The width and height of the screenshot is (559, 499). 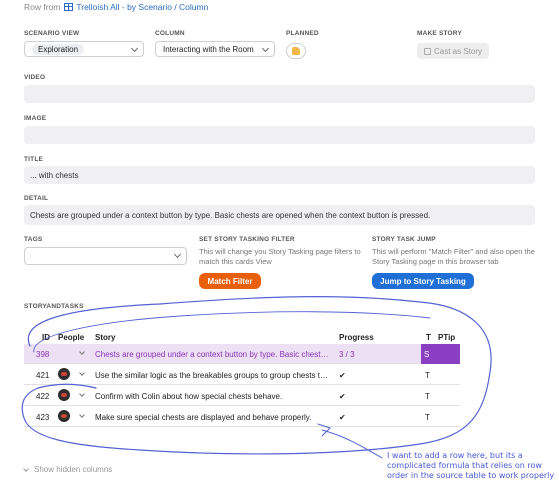 I want to click on scenario-view-select: Exploration, so click(x=84, y=49).